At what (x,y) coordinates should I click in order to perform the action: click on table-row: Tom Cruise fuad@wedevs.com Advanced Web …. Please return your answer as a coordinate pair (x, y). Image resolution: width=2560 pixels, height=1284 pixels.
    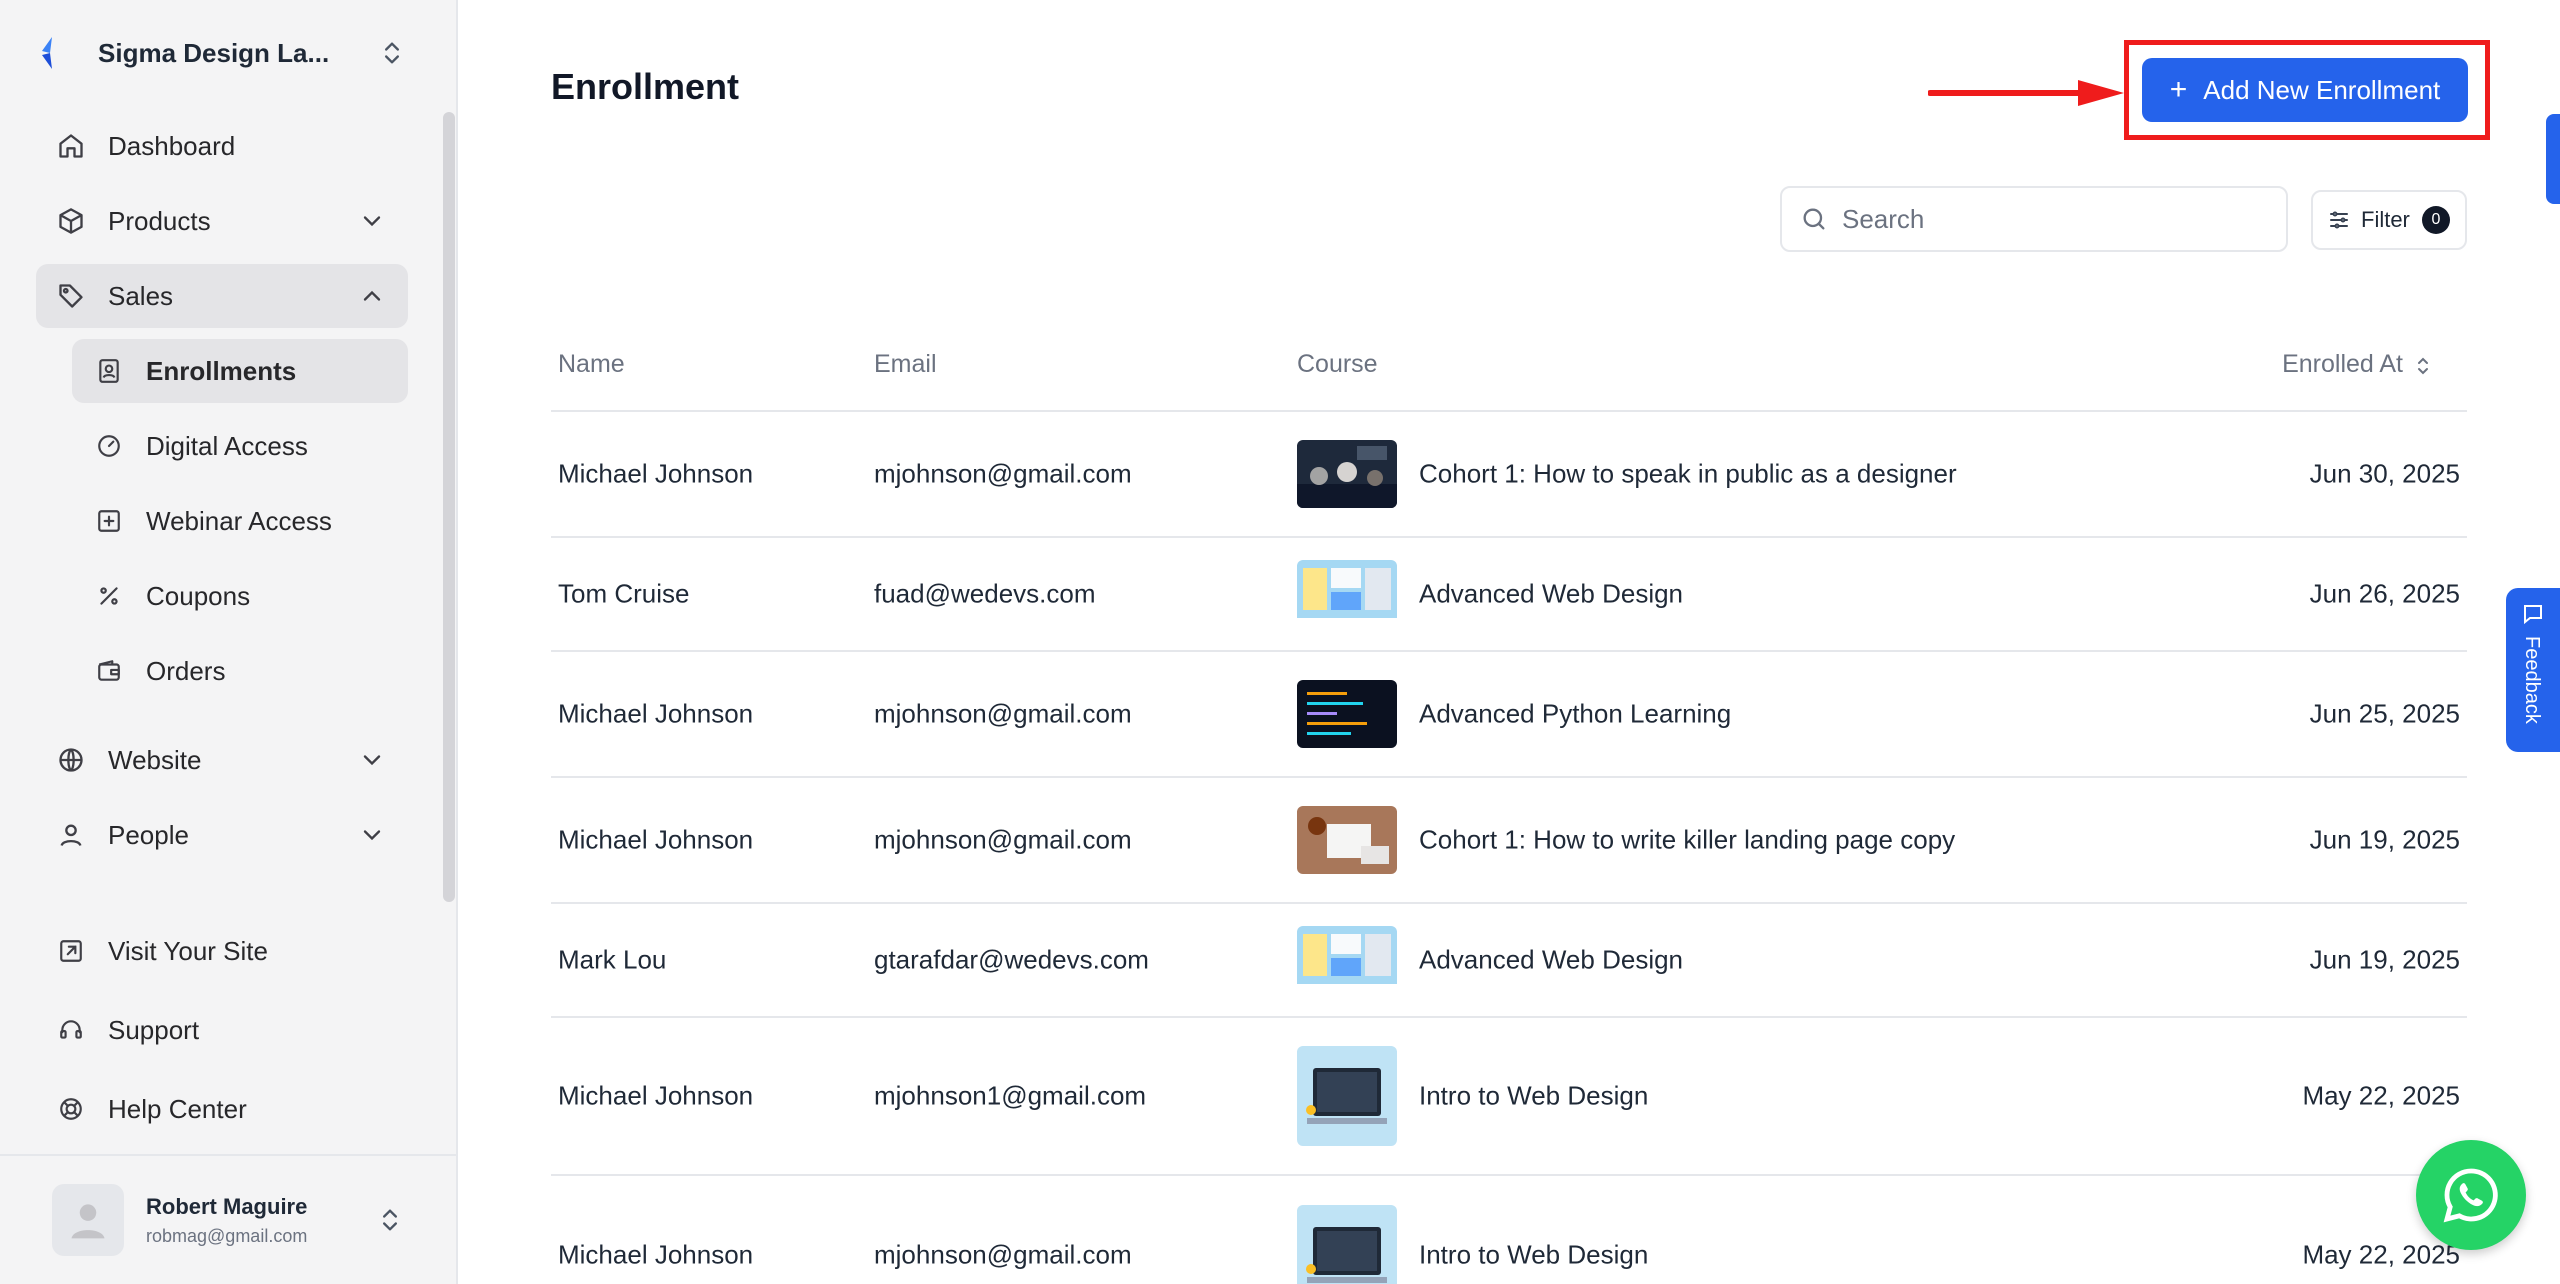
    Looking at the image, I should click on (1509, 595).